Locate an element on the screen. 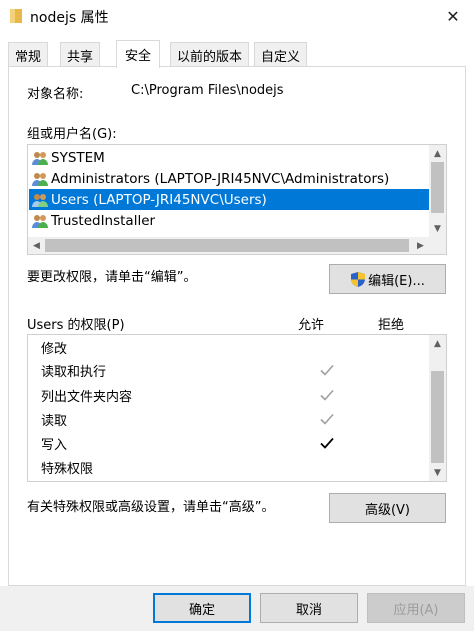  scroll-corner is located at coordinates (437, 245).